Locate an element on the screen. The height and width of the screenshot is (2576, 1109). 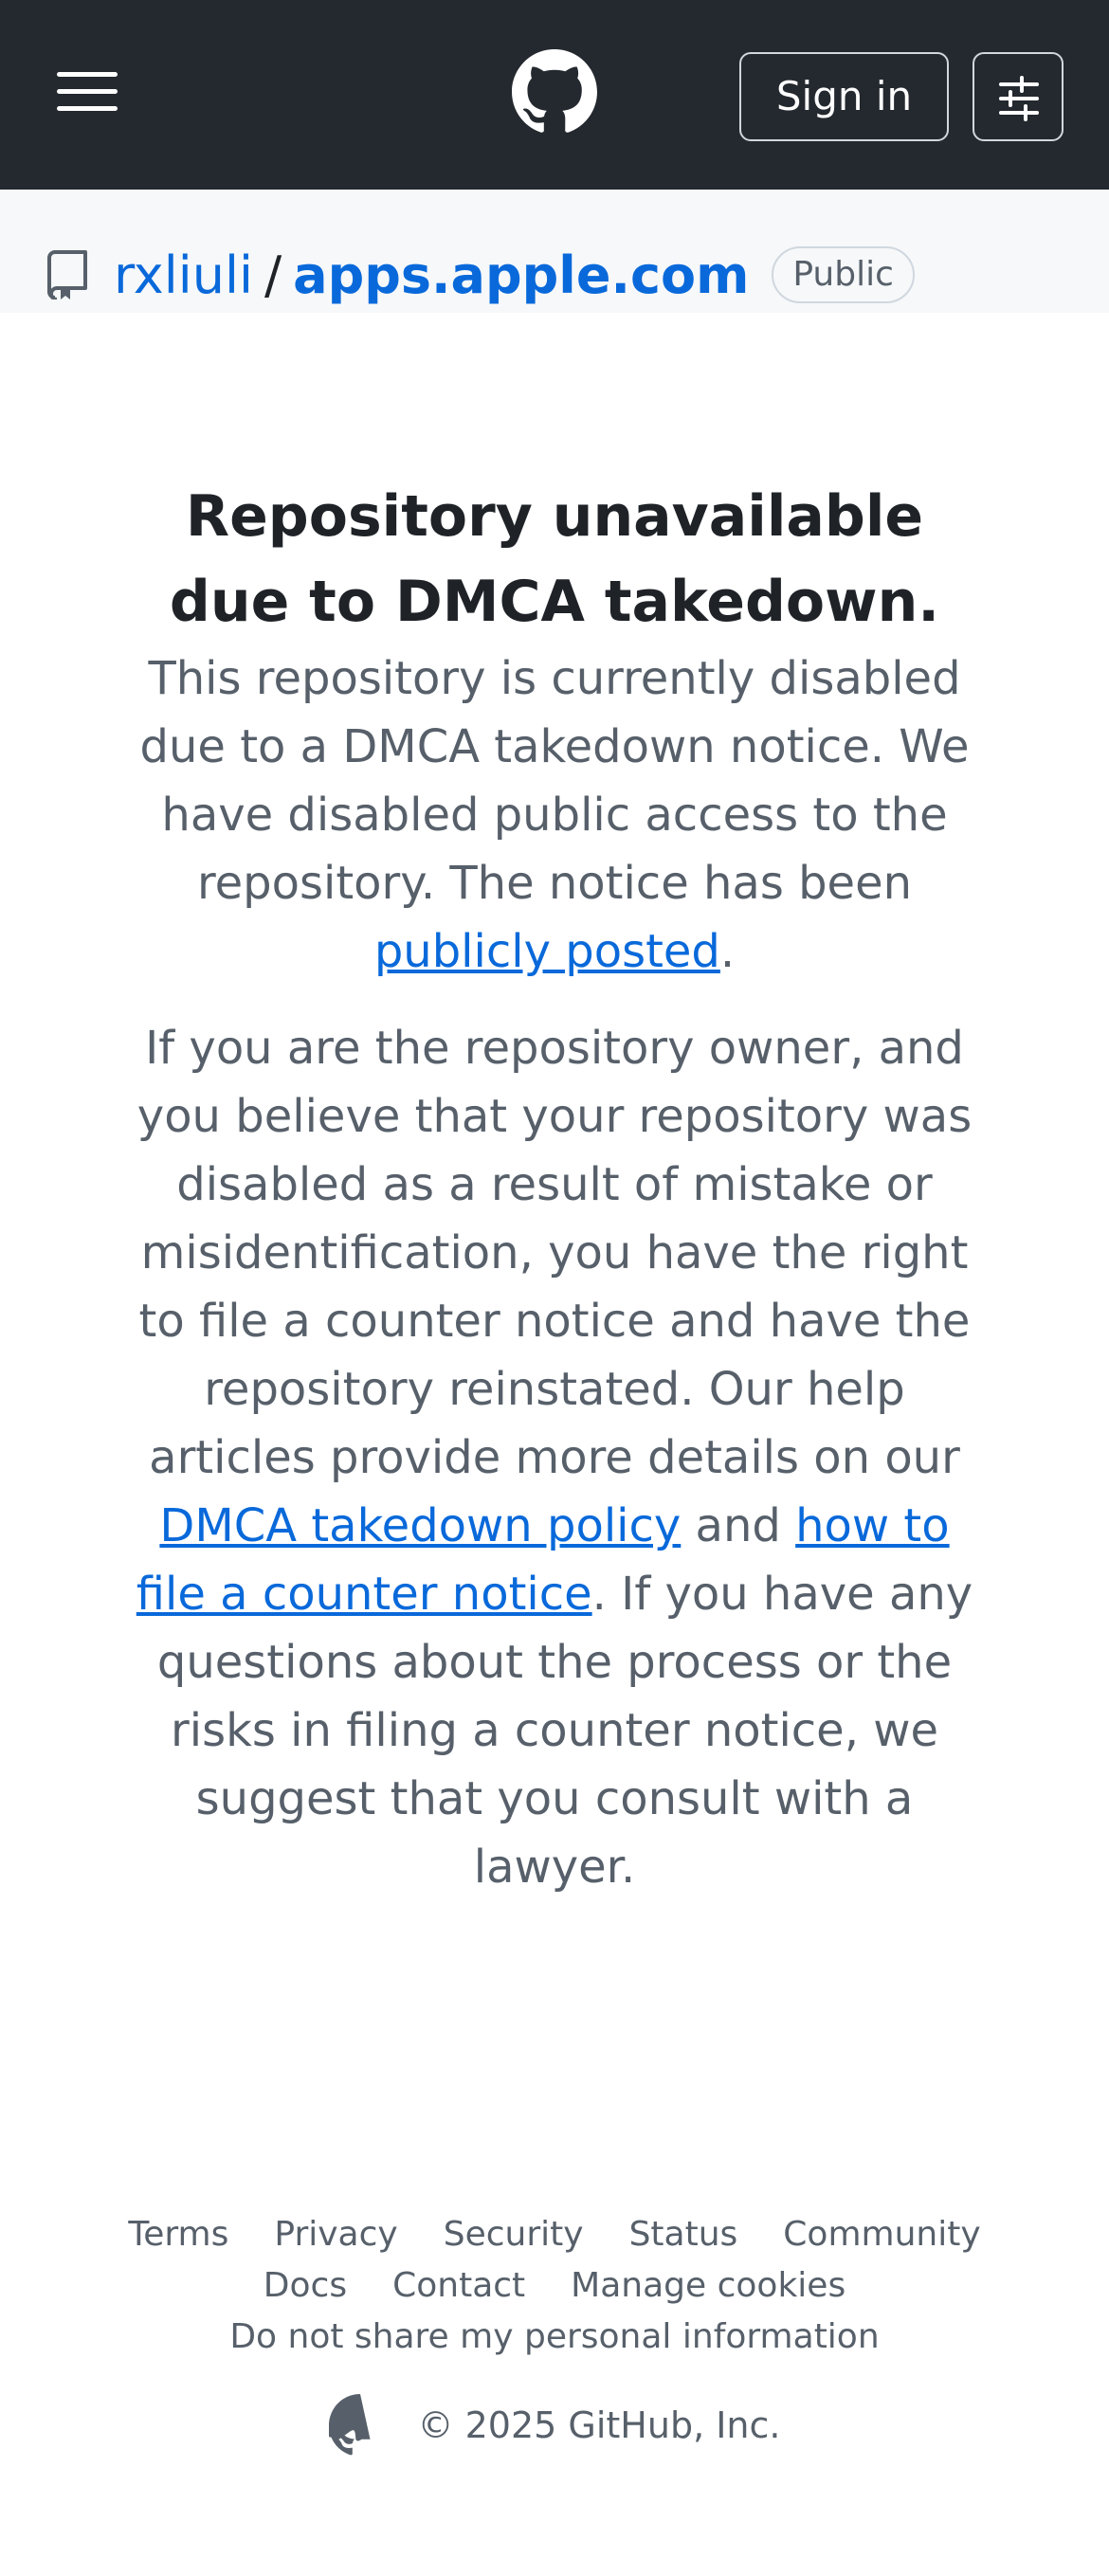
publicly-posted-link: publicly posted is located at coordinates (547, 951).